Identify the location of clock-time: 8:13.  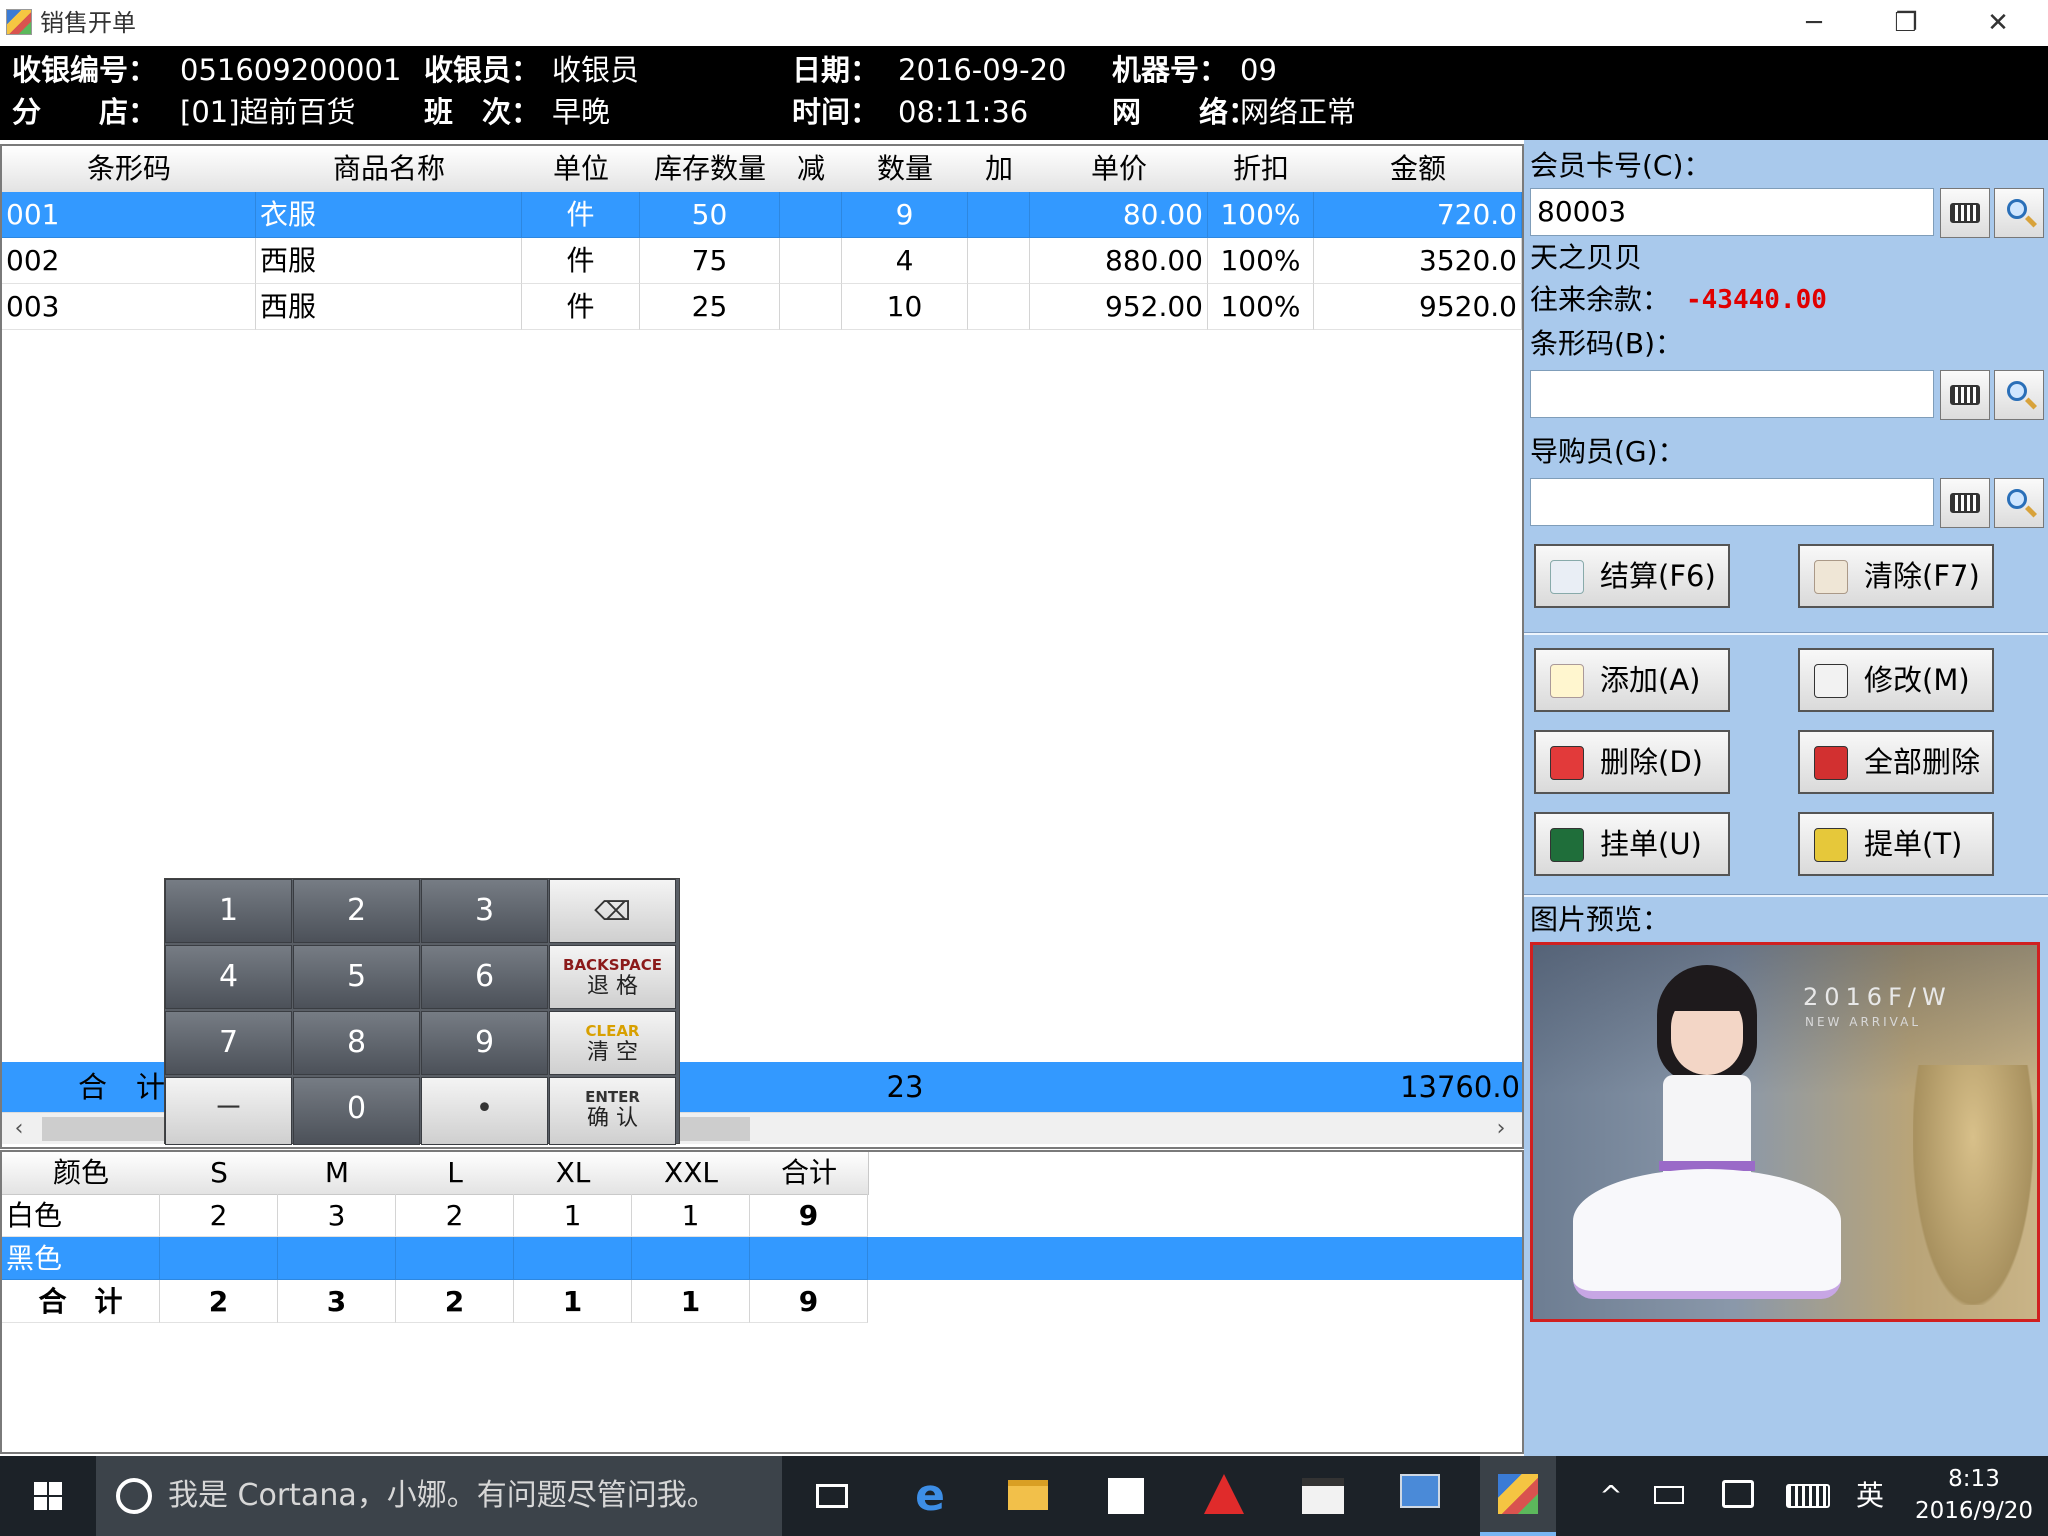
(1974, 1479).